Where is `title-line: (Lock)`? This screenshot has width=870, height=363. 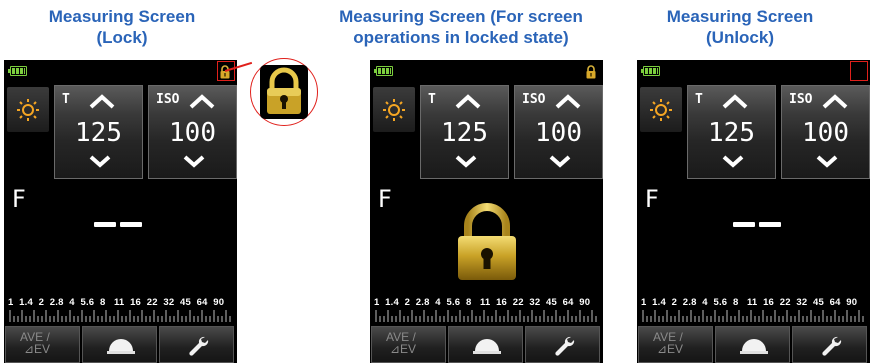 title-line: (Lock) is located at coordinates (122, 37).